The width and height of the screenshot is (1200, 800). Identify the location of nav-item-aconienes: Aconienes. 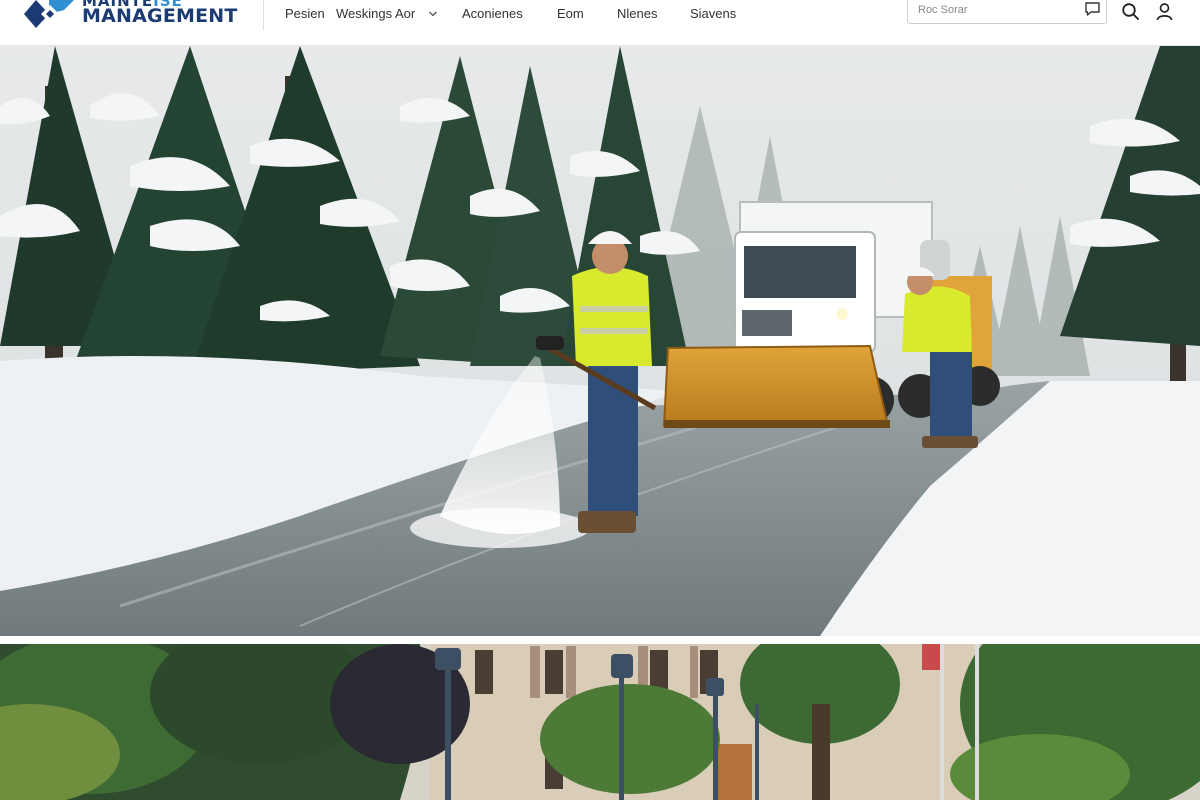
(492, 14).